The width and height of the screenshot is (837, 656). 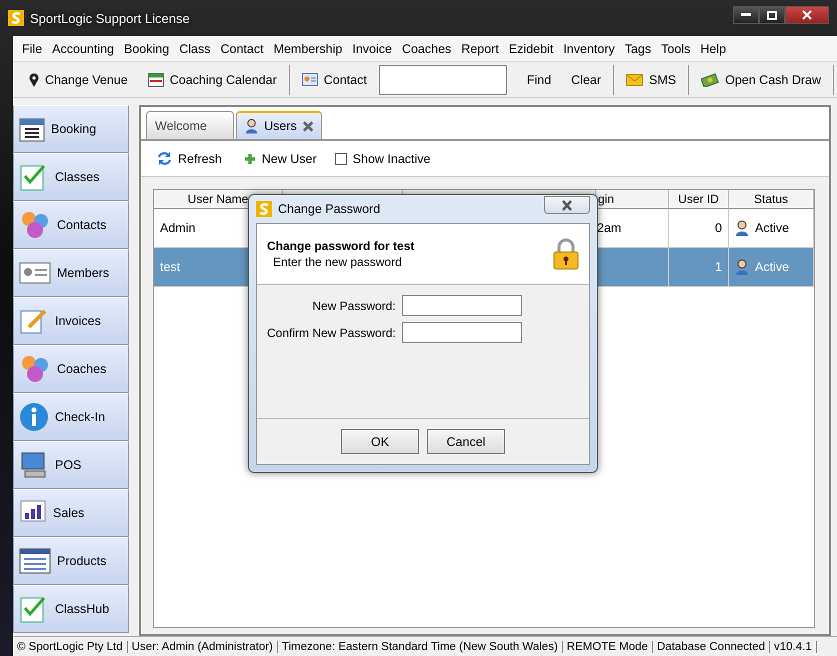 I want to click on menu-item: Help, so click(x=713, y=49).